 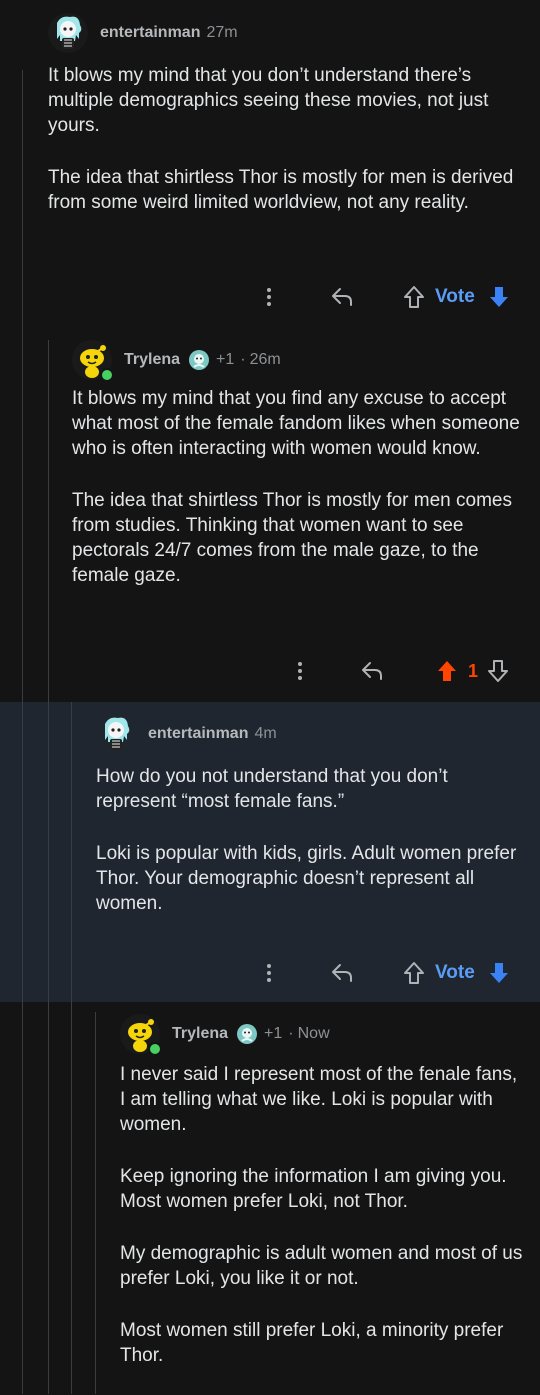 I want to click on vote-score: 1, so click(x=473, y=670).